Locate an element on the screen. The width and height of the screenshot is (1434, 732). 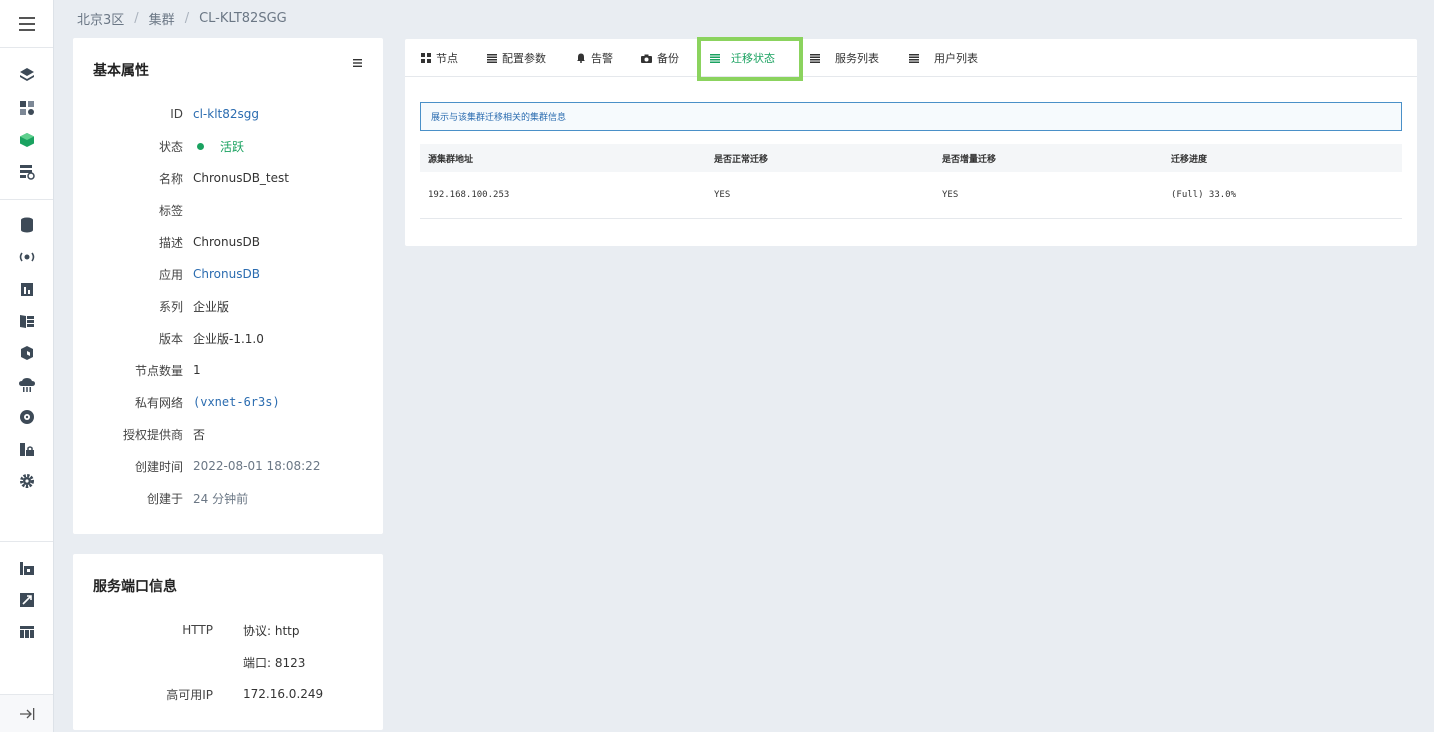
info-banner: 展示与该集群迁移相关的集群信息 is located at coordinates (911, 116).